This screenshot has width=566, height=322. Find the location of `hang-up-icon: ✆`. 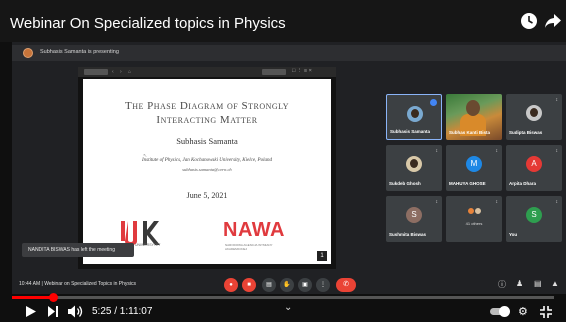

hang-up-icon: ✆ is located at coordinates (346, 285).